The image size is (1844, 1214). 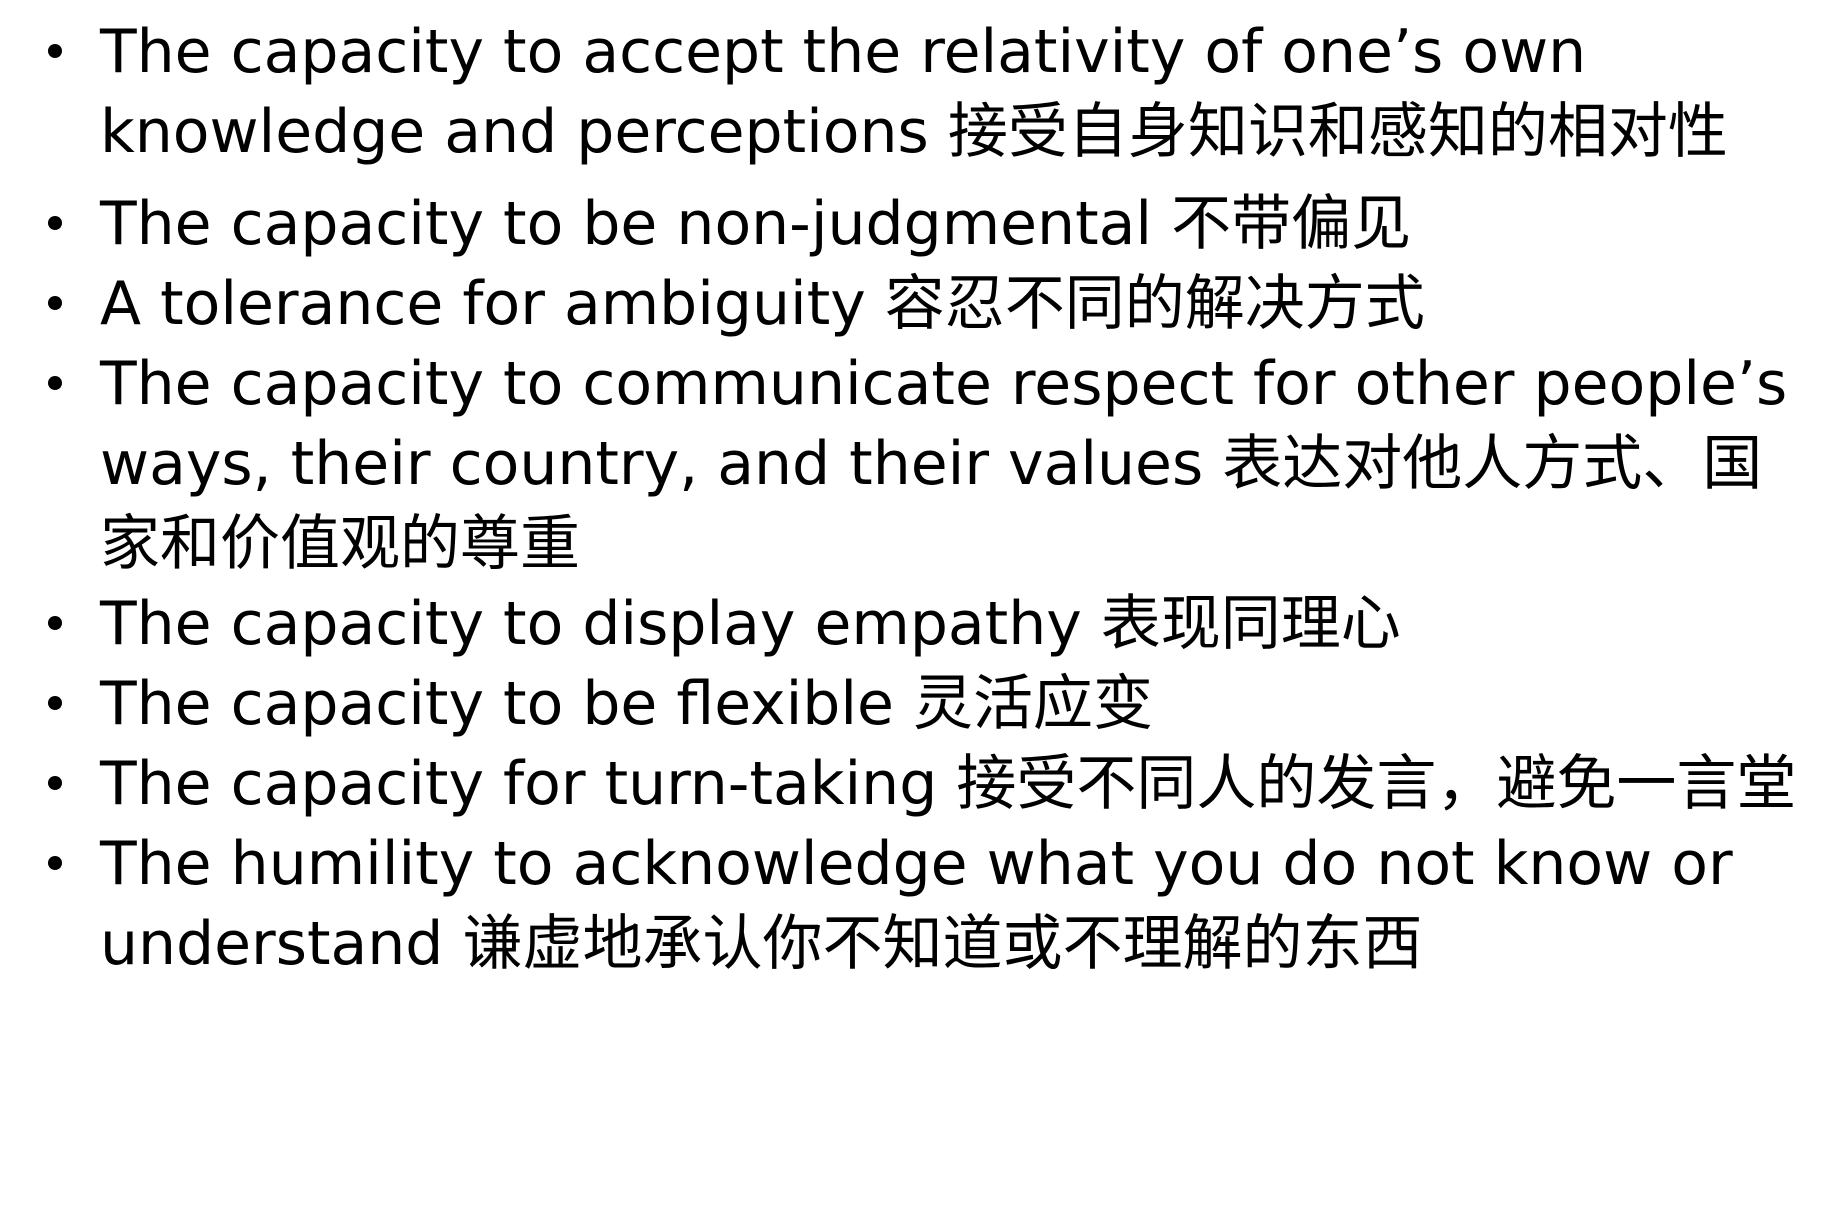 I want to click on list-item: A tolerance for ambiguity 容忍不同的解决方式, so click(x=928, y=304).